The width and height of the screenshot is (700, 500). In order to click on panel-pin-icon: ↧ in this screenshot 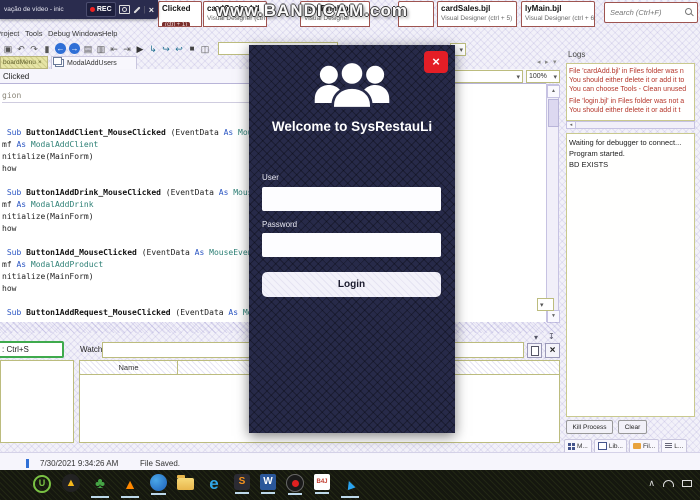, I will do `click(551, 336)`.